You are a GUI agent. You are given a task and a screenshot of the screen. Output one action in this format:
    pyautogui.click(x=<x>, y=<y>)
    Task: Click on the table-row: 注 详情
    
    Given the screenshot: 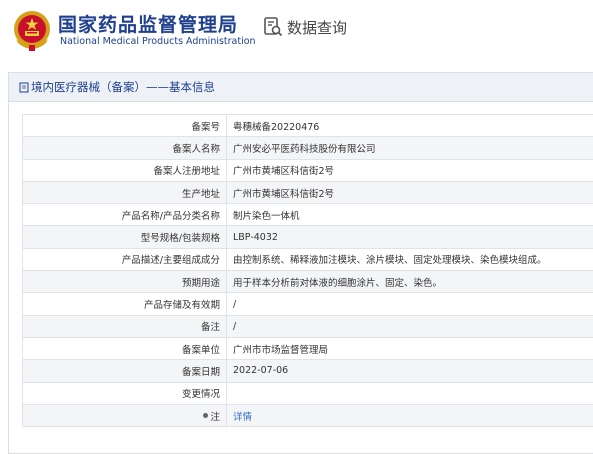 What is the action you would take?
    pyautogui.click(x=308, y=415)
    